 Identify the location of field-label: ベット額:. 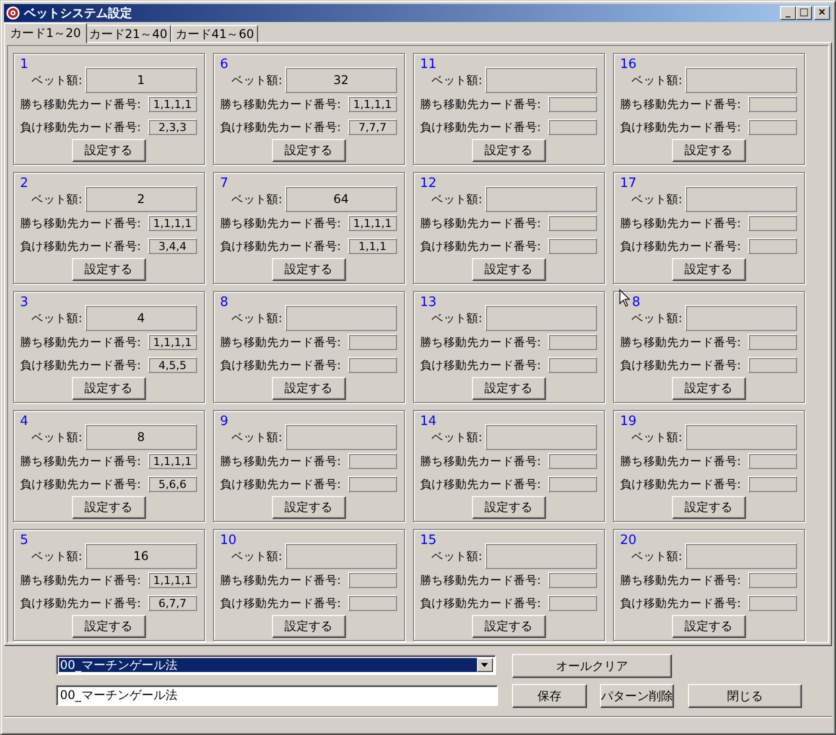
(457, 318).